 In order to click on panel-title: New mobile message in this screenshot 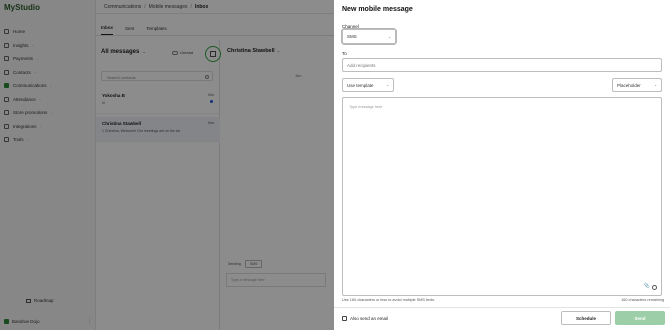, I will do `click(377, 9)`.